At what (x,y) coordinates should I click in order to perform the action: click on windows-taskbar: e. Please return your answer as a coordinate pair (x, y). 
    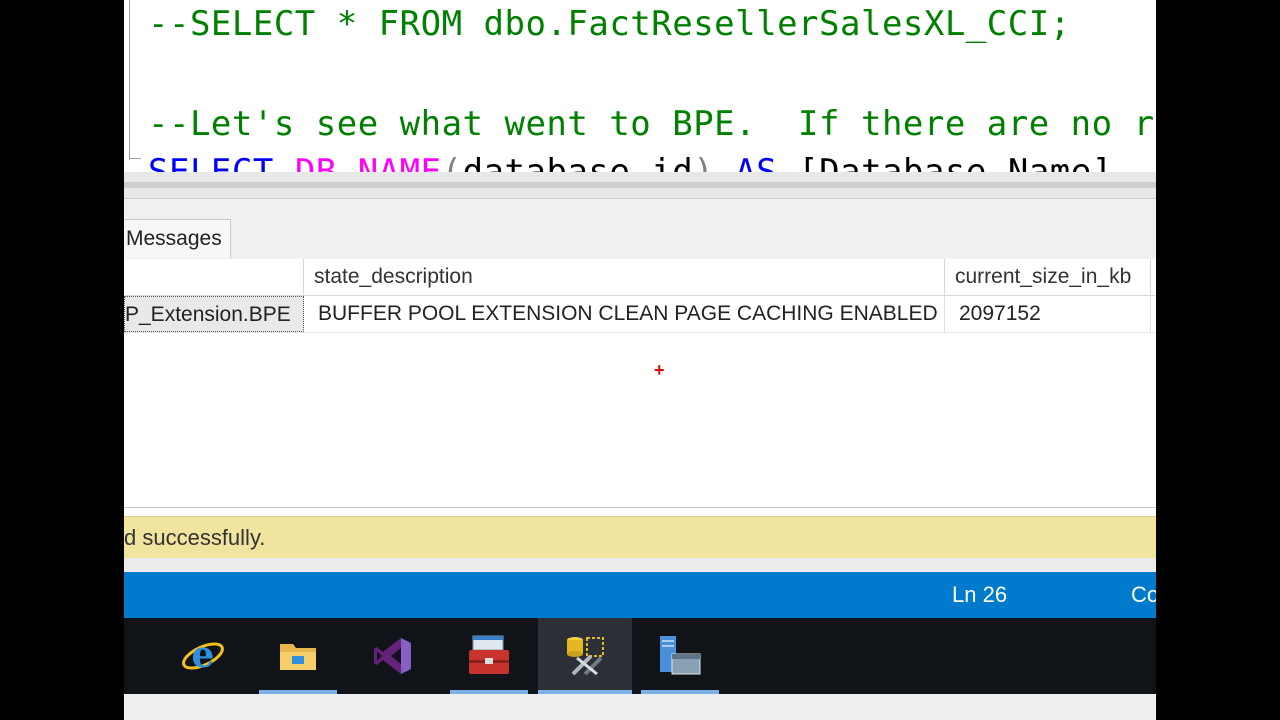
    Looking at the image, I should click on (640, 656).